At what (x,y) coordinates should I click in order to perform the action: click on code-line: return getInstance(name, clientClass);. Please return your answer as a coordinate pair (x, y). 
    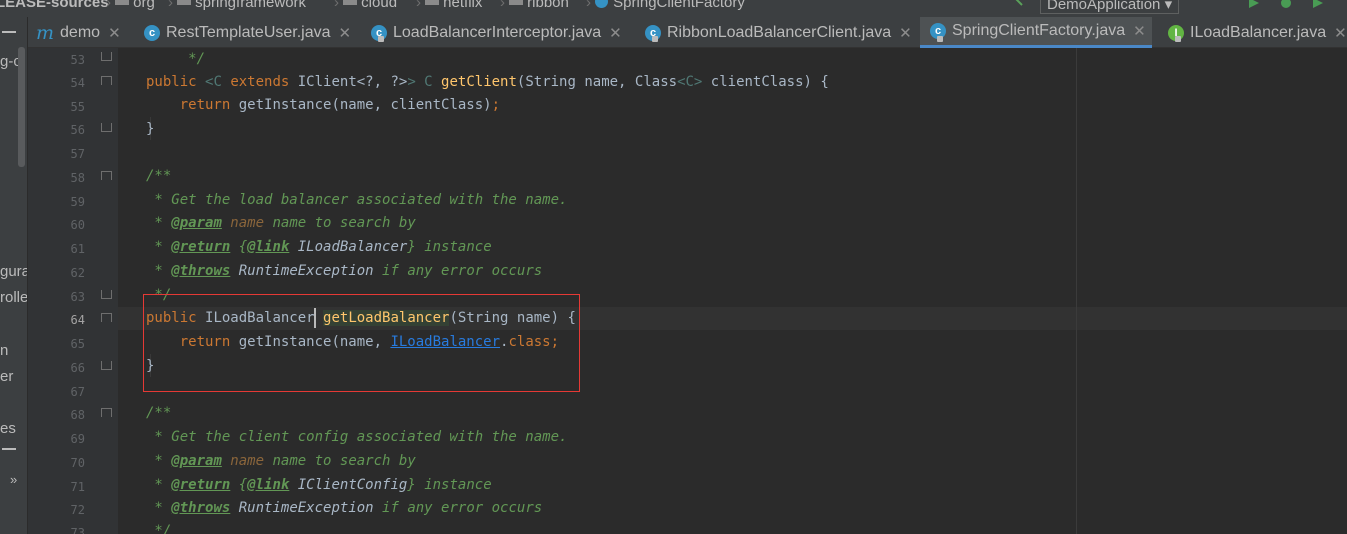
    Looking at the image, I should click on (323, 105).